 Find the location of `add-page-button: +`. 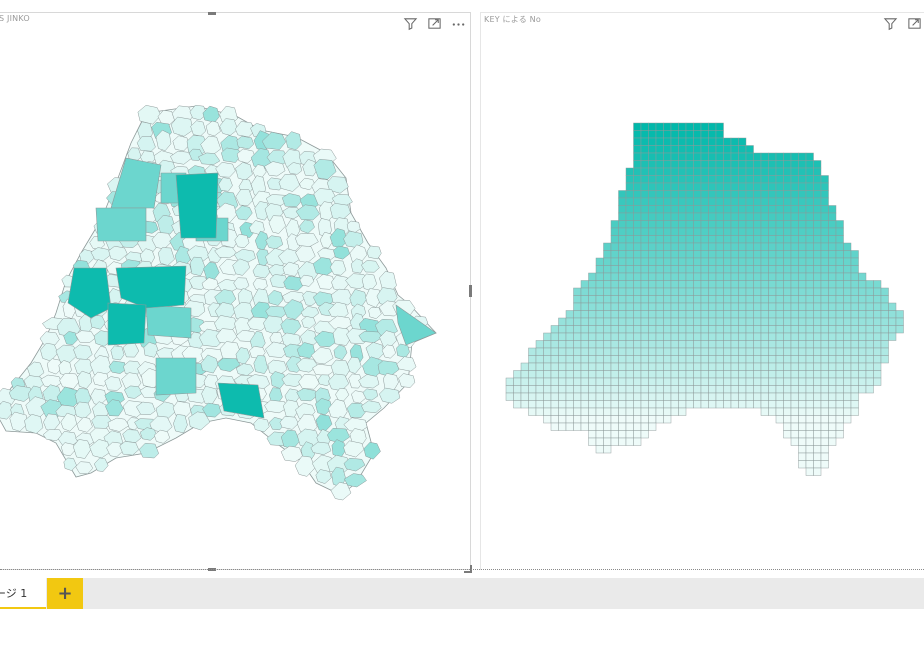

add-page-button: + is located at coordinates (65, 593).